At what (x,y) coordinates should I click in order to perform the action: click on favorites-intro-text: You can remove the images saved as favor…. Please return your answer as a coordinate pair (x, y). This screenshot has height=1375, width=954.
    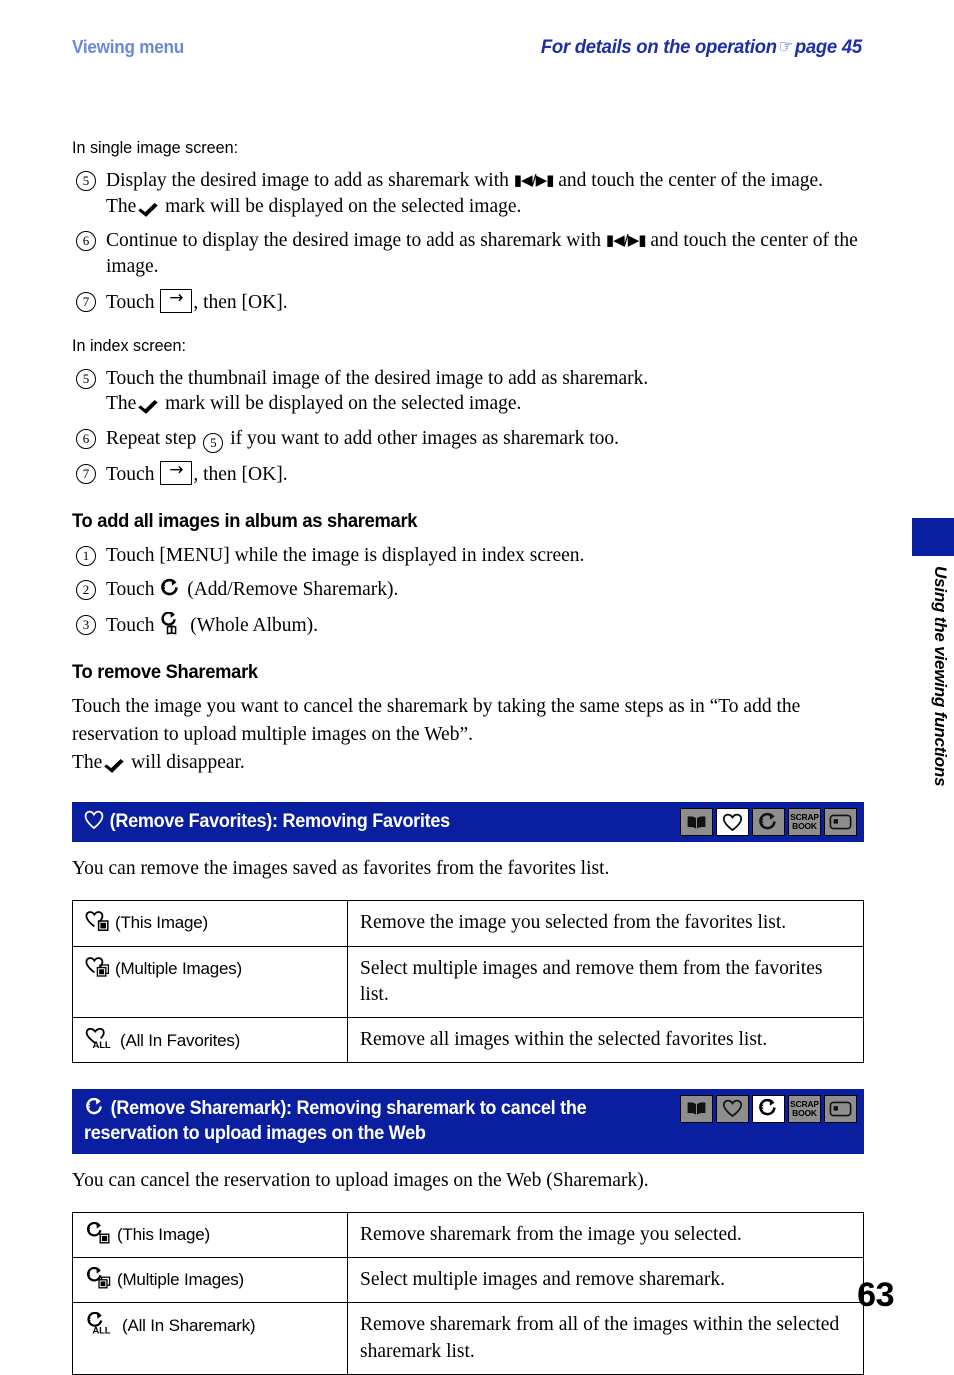
    Looking at the image, I should click on (341, 869).